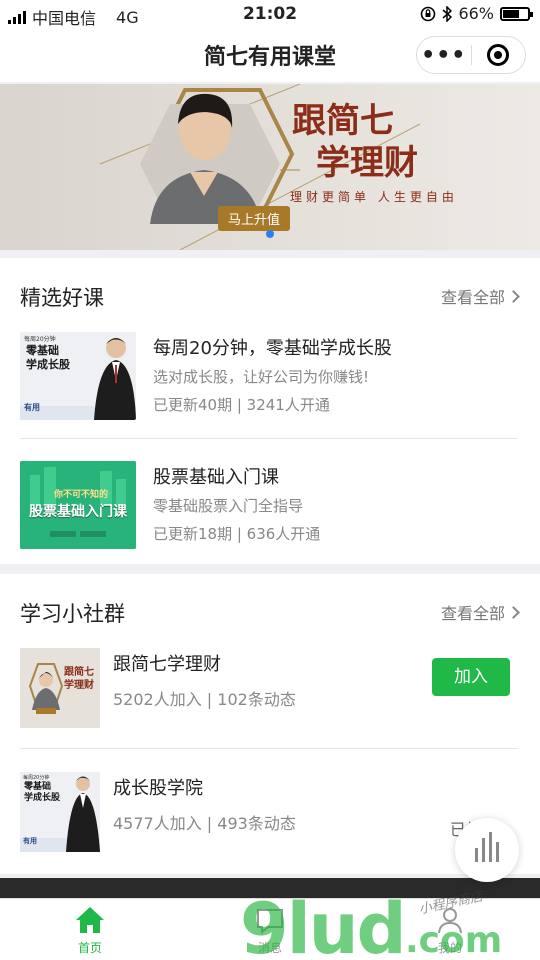 The image size is (540, 960). I want to click on orientation-lock-icon, so click(428, 13).